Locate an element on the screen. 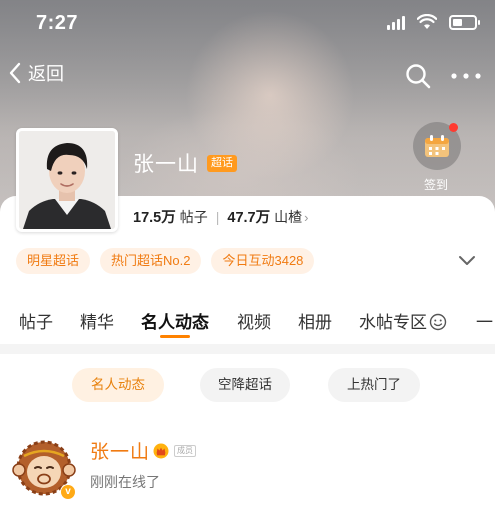 The width and height of the screenshot is (495, 518). tab-bar: 帖子 精华 名人动态 视频 相册 水帖专区 一 is located at coordinates (247, 322).